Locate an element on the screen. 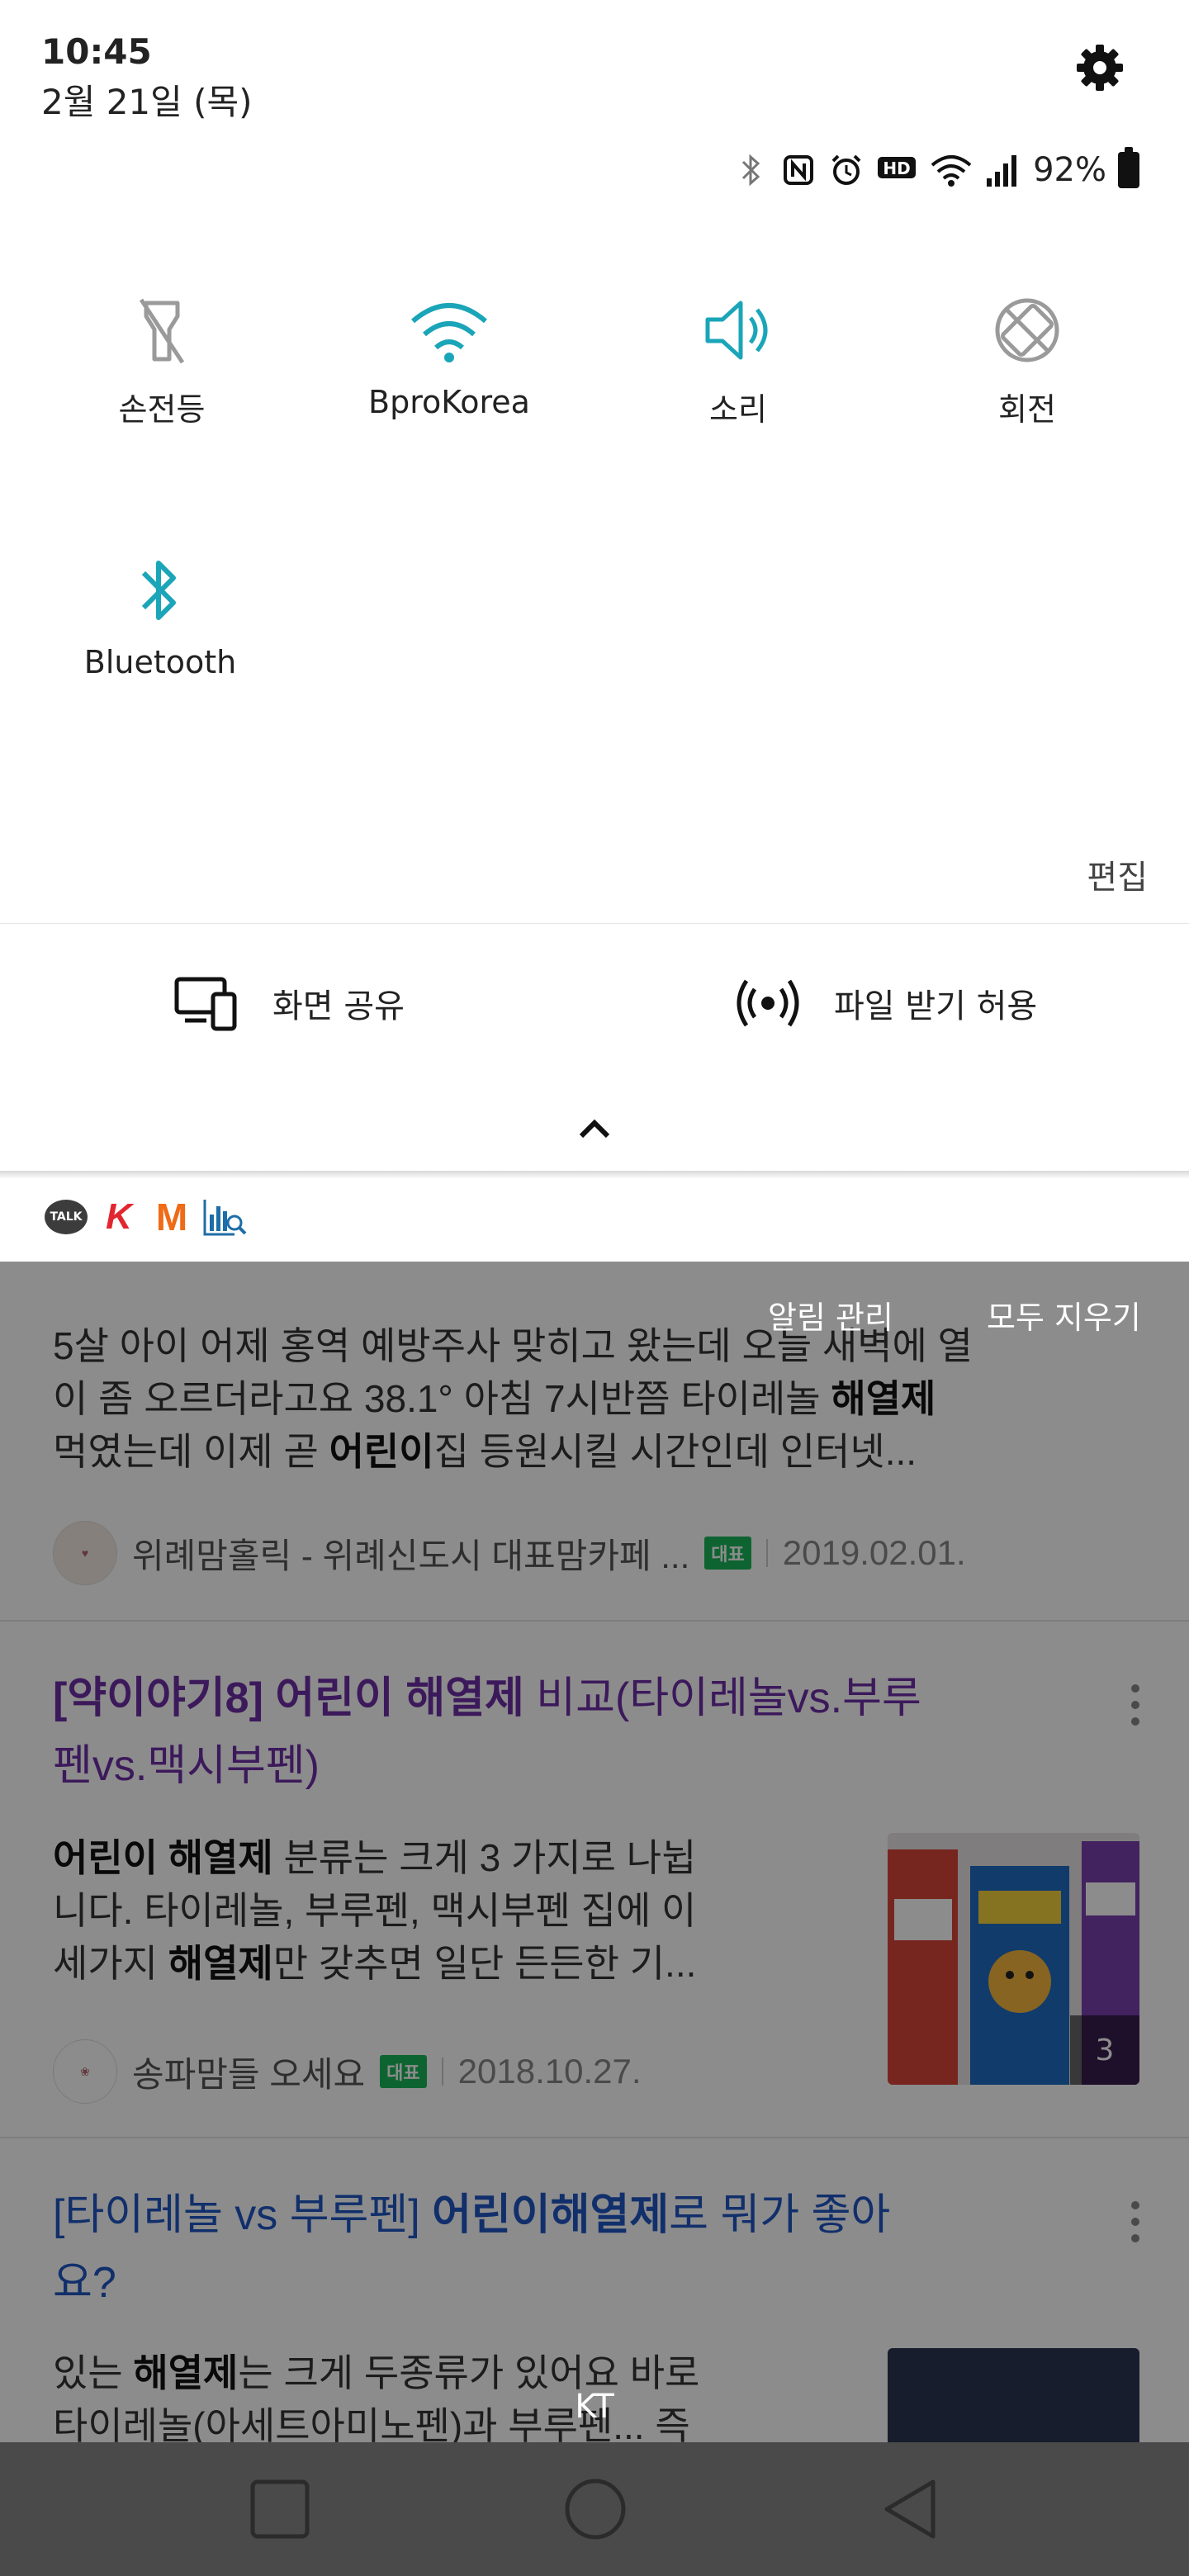 This screenshot has height=2576, width=1189. screen-share-button: 화면 공유 is located at coordinates (289, 1003).